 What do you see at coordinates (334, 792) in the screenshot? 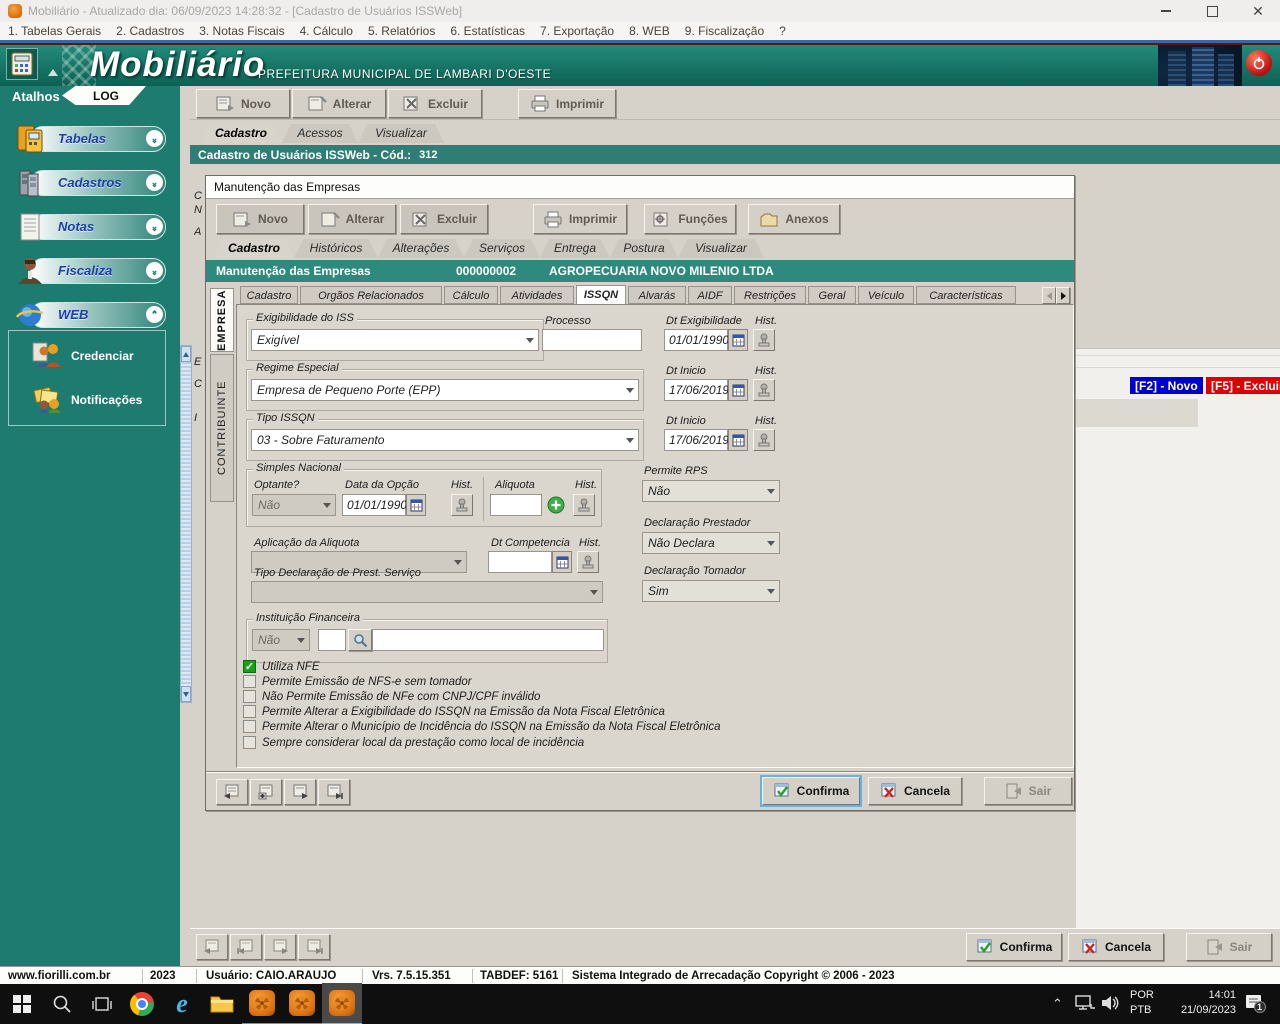
I see `nav-last-record-button` at bounding box center [334, 792].